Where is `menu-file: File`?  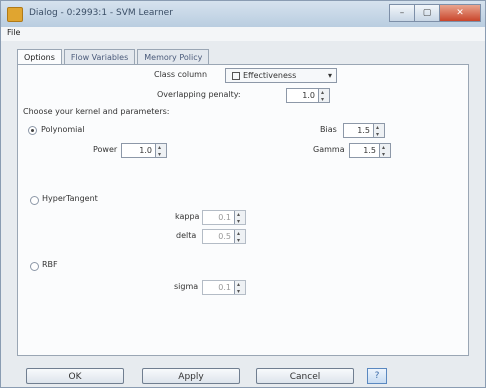 menu-file: File is located at coordinates (13, 32).